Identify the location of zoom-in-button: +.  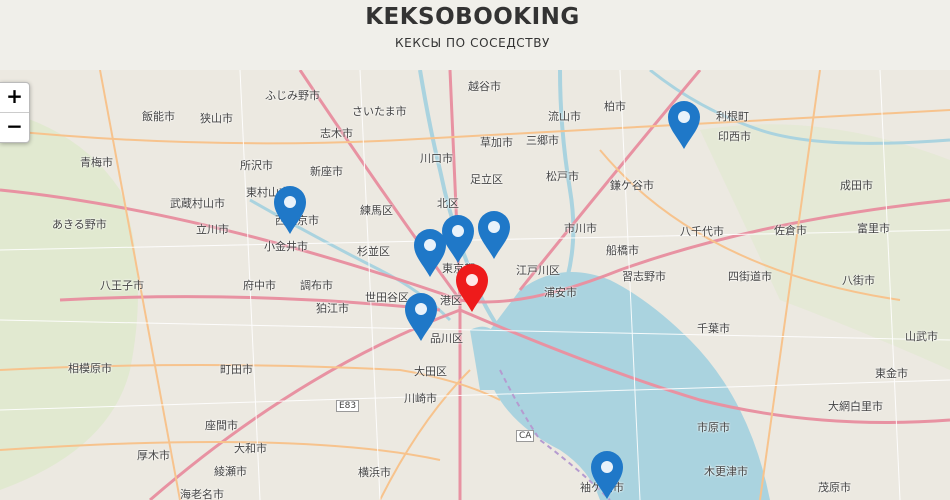
(14, 98).